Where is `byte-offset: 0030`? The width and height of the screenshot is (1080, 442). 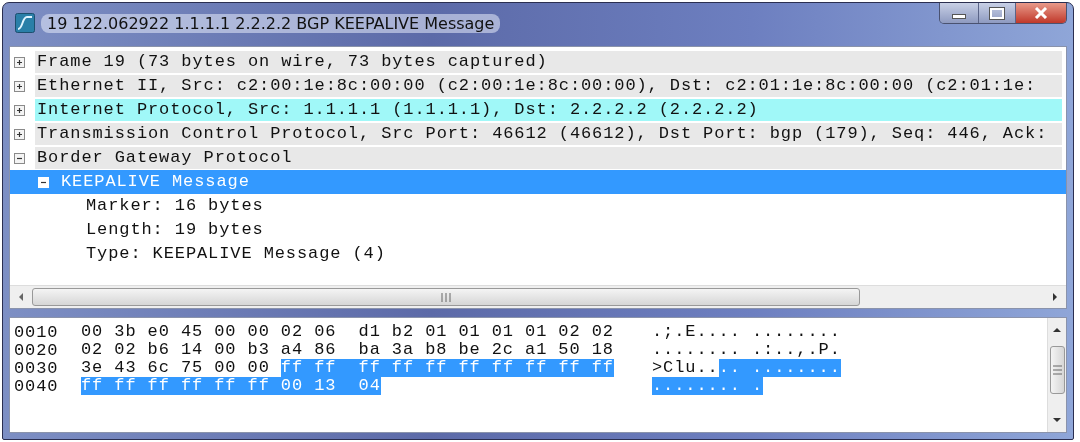 byte-offset: 0030 is located at coordinates (37, 368).